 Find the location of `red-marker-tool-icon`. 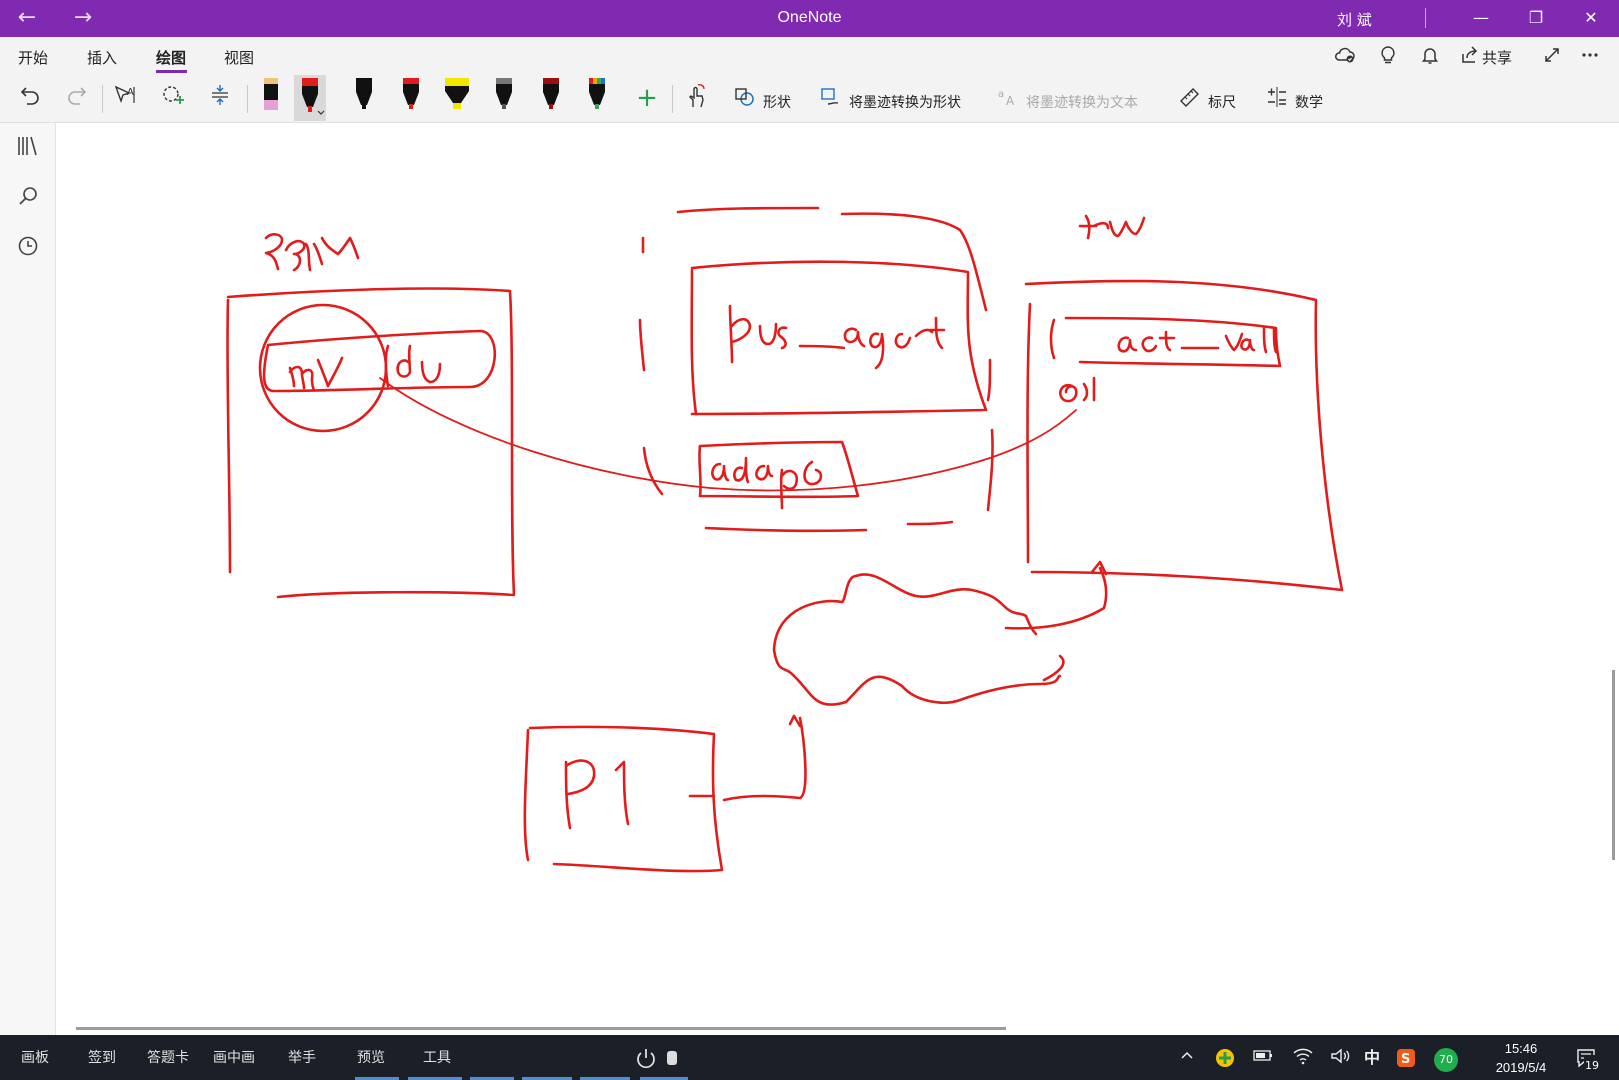

red-marker-tool-icon is located at coordinates (411, 98).